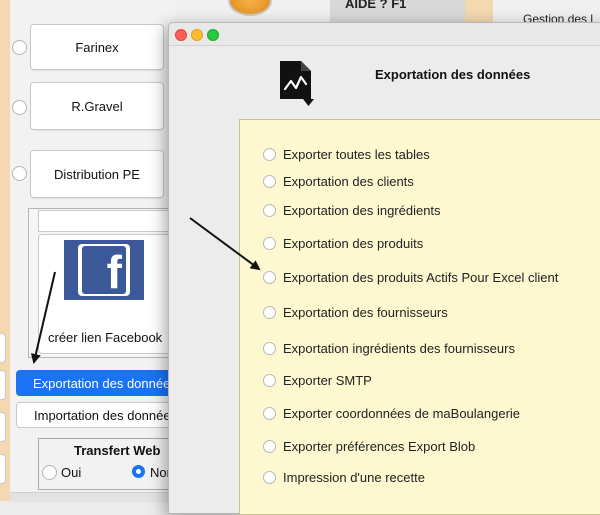 The width and height of the screenshot is (600, 515). Describe the element at coordinates (453, 74) in the screenshot. I see `dialog-title: Exportation des données` at that location.